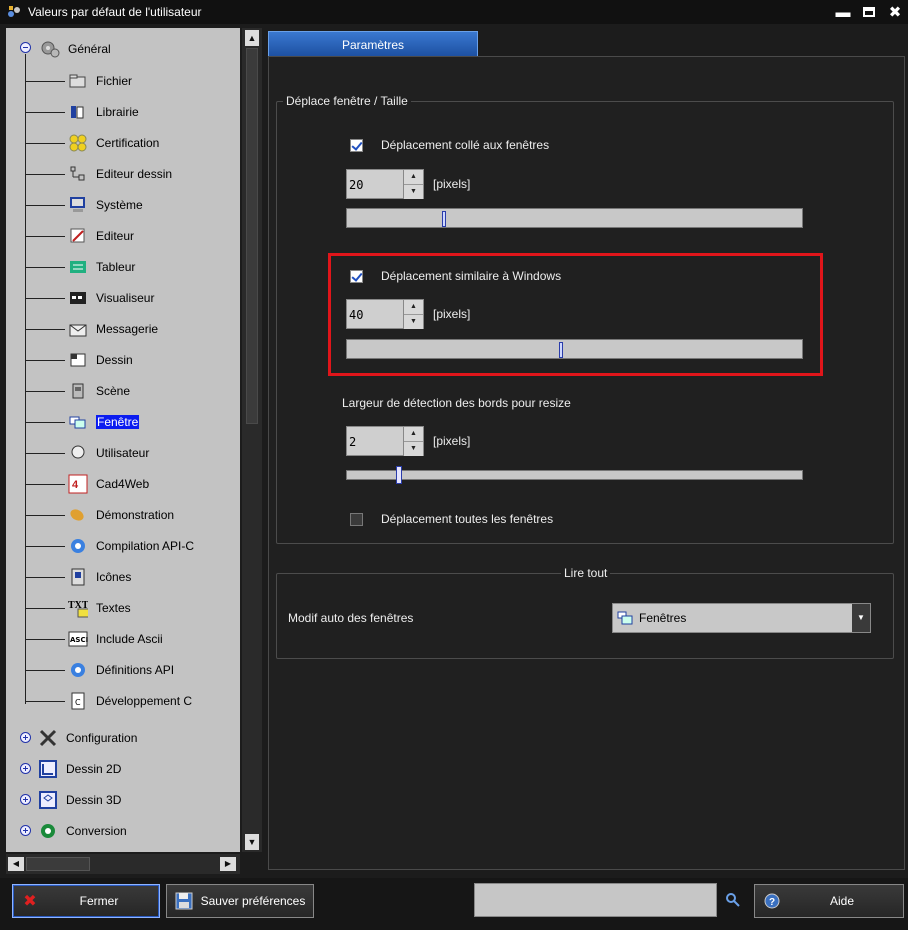  Describe the element at coordinates (252, 440) in the screenshot. I see `tree-vertical-scrollbar: ▲ ▼` at that location.